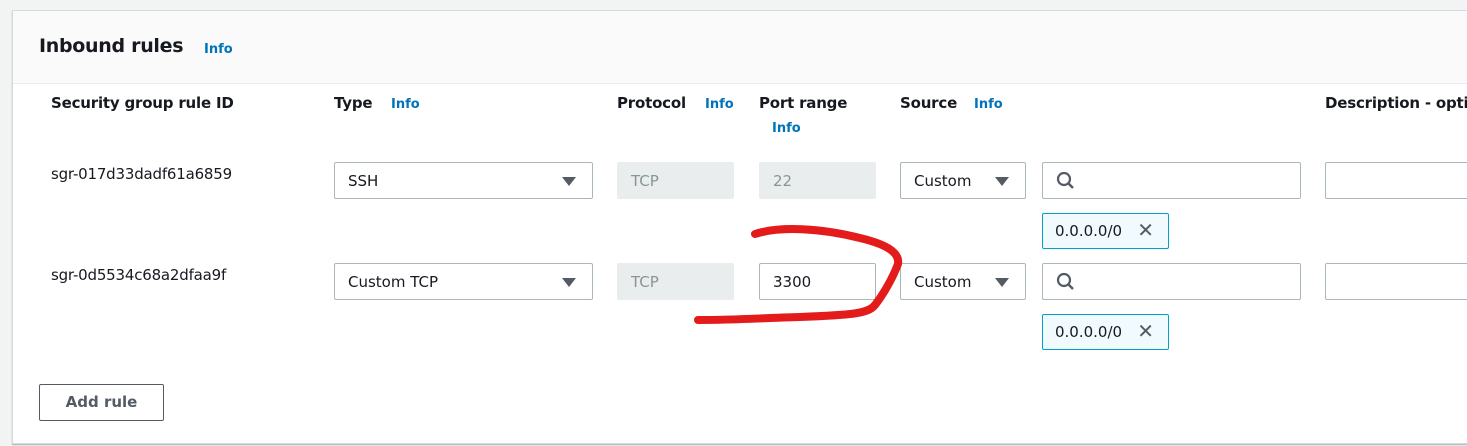  I want to click on col-source: Source, so click(929, 103).